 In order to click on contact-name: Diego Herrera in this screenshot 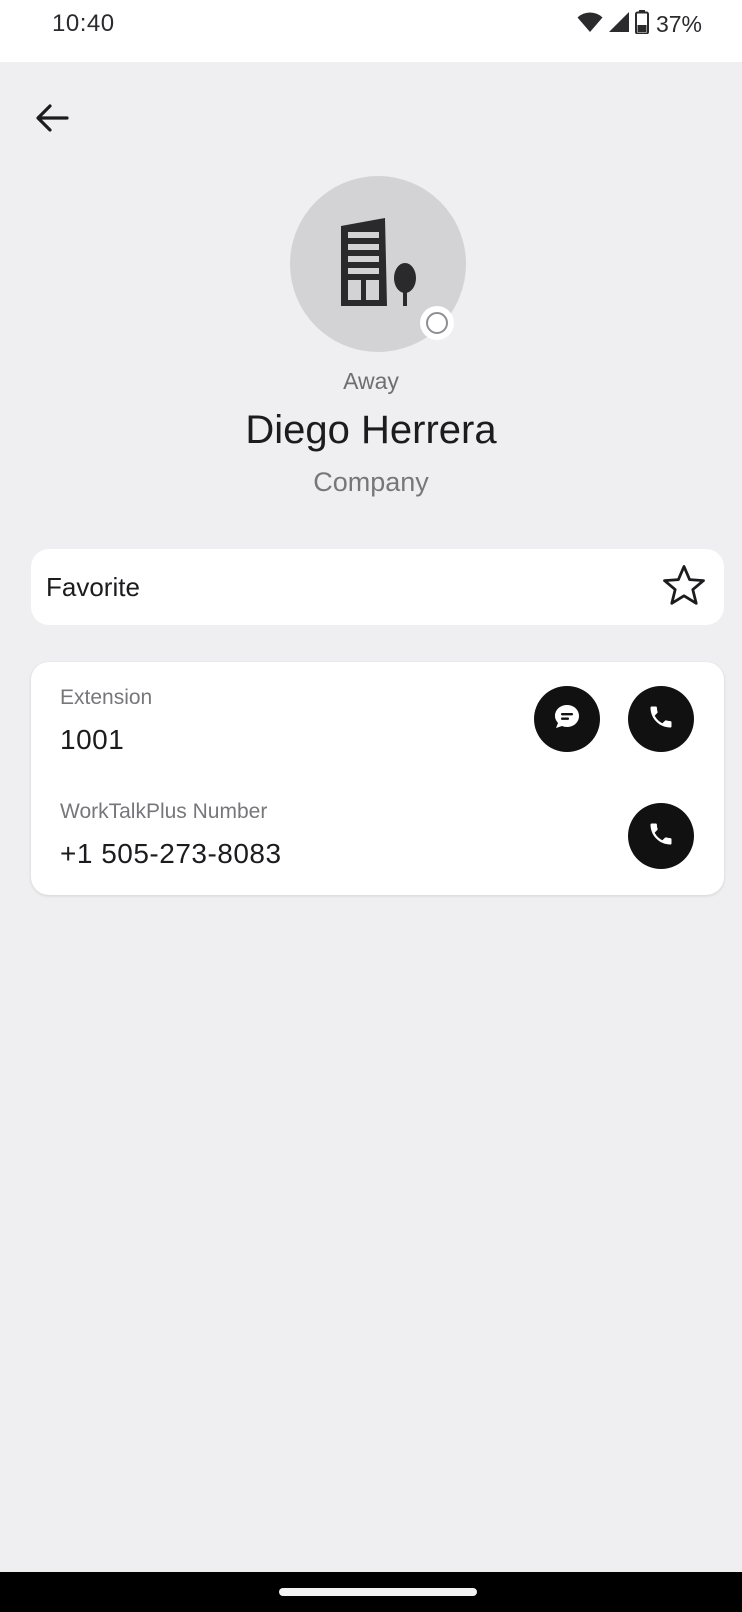, I will do `click(371, 430)`.